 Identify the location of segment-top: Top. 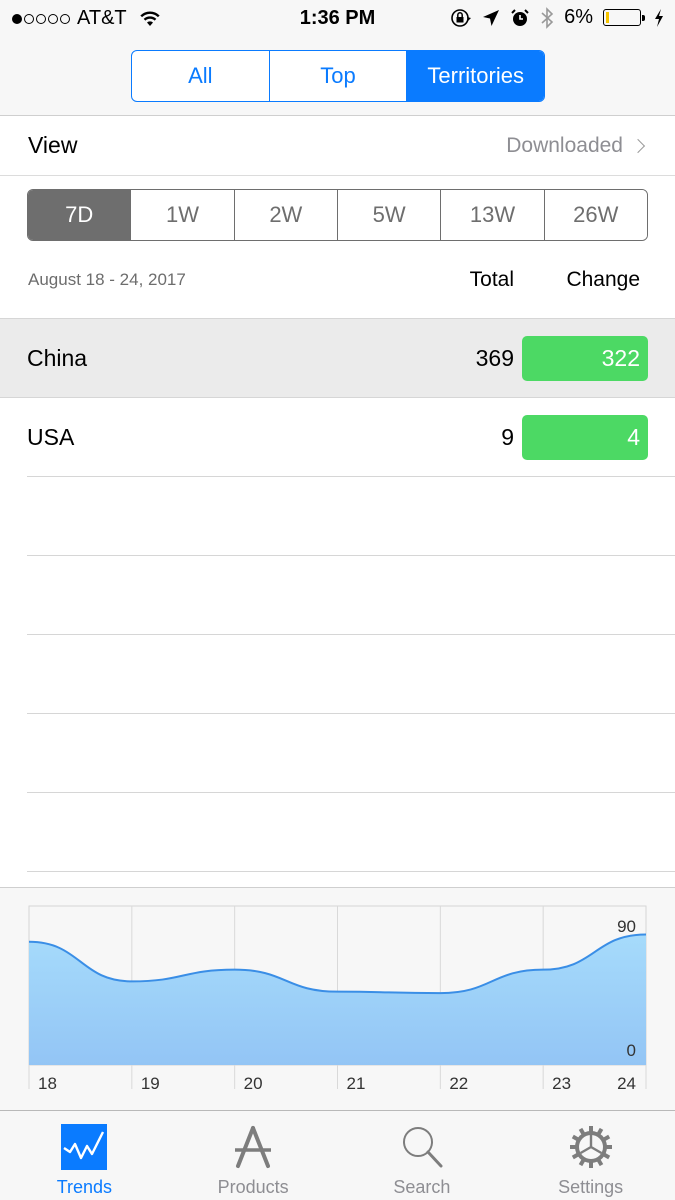
(339, 76).